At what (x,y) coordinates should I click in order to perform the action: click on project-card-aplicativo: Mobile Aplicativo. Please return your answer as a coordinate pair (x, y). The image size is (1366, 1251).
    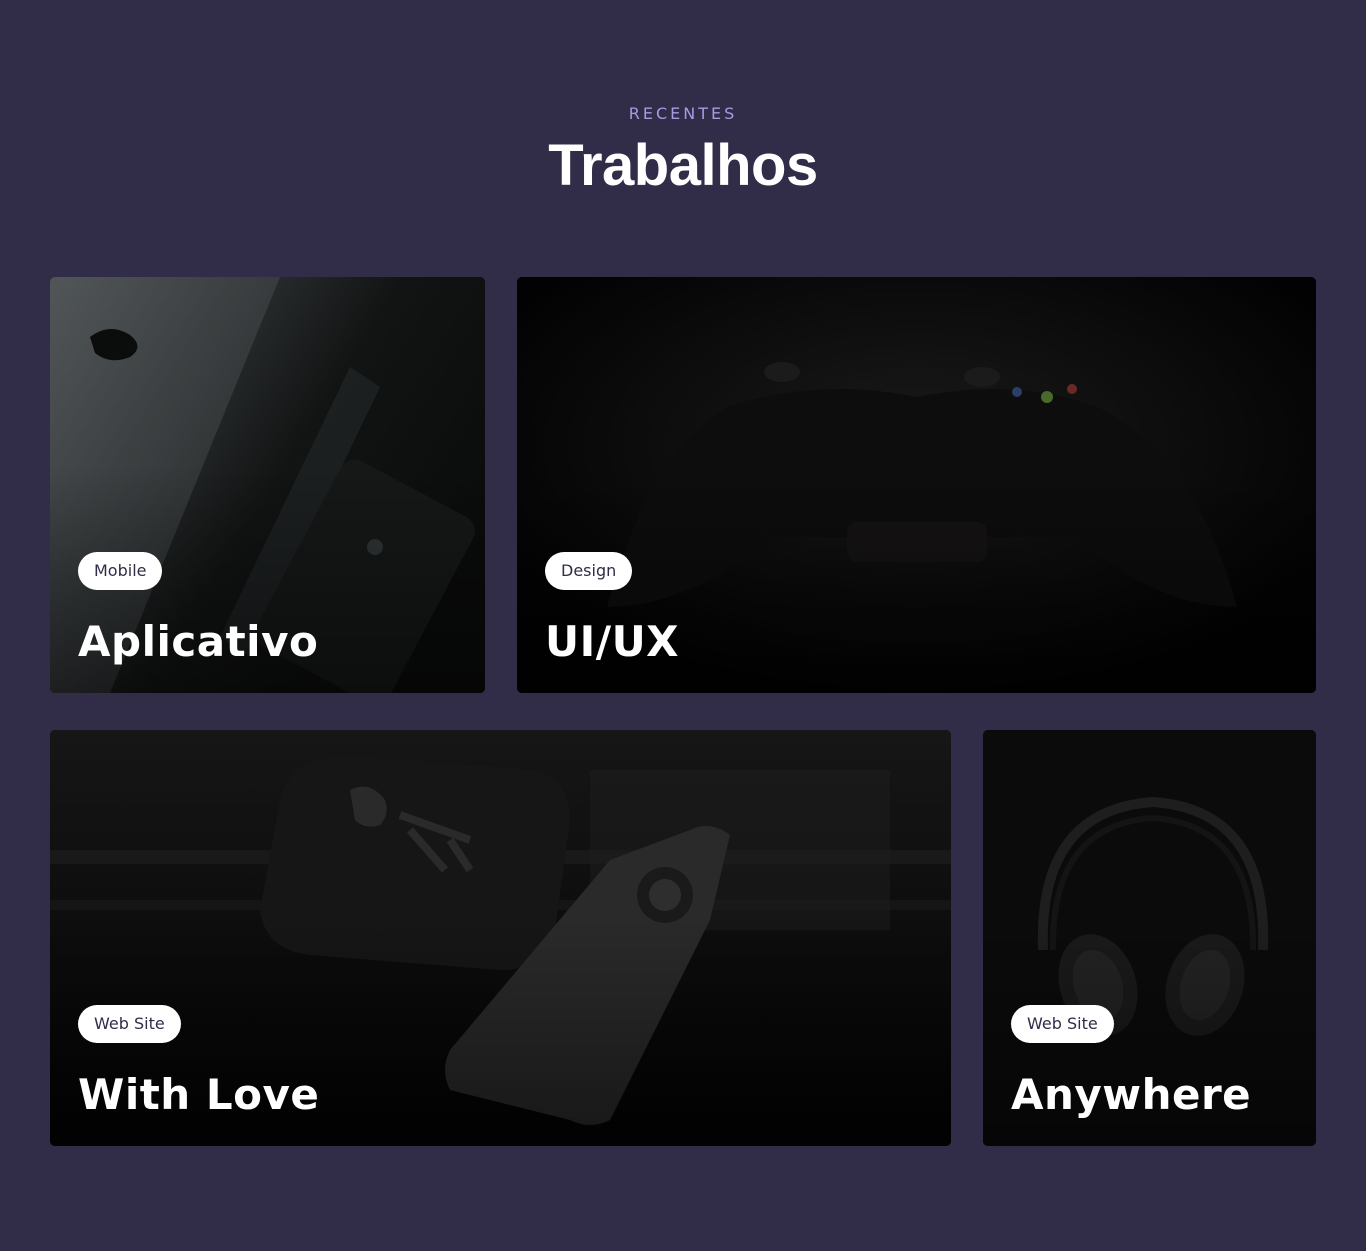
    Looking at the image, I should click on (267, 485).